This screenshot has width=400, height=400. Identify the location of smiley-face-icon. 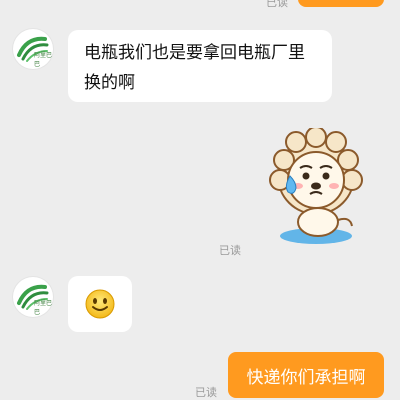
(100, 304).